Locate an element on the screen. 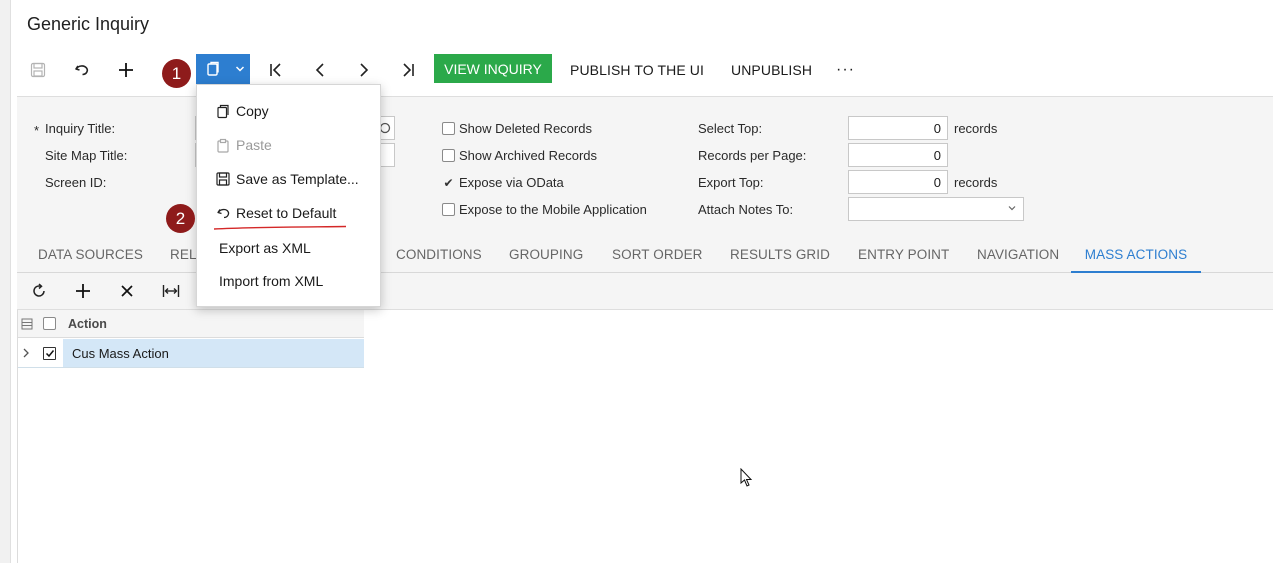 The width and height of the screenshot is (1273, 563). show-deleted-records-checkbox: Show Deleted Records is located at coordinates (517, 128).